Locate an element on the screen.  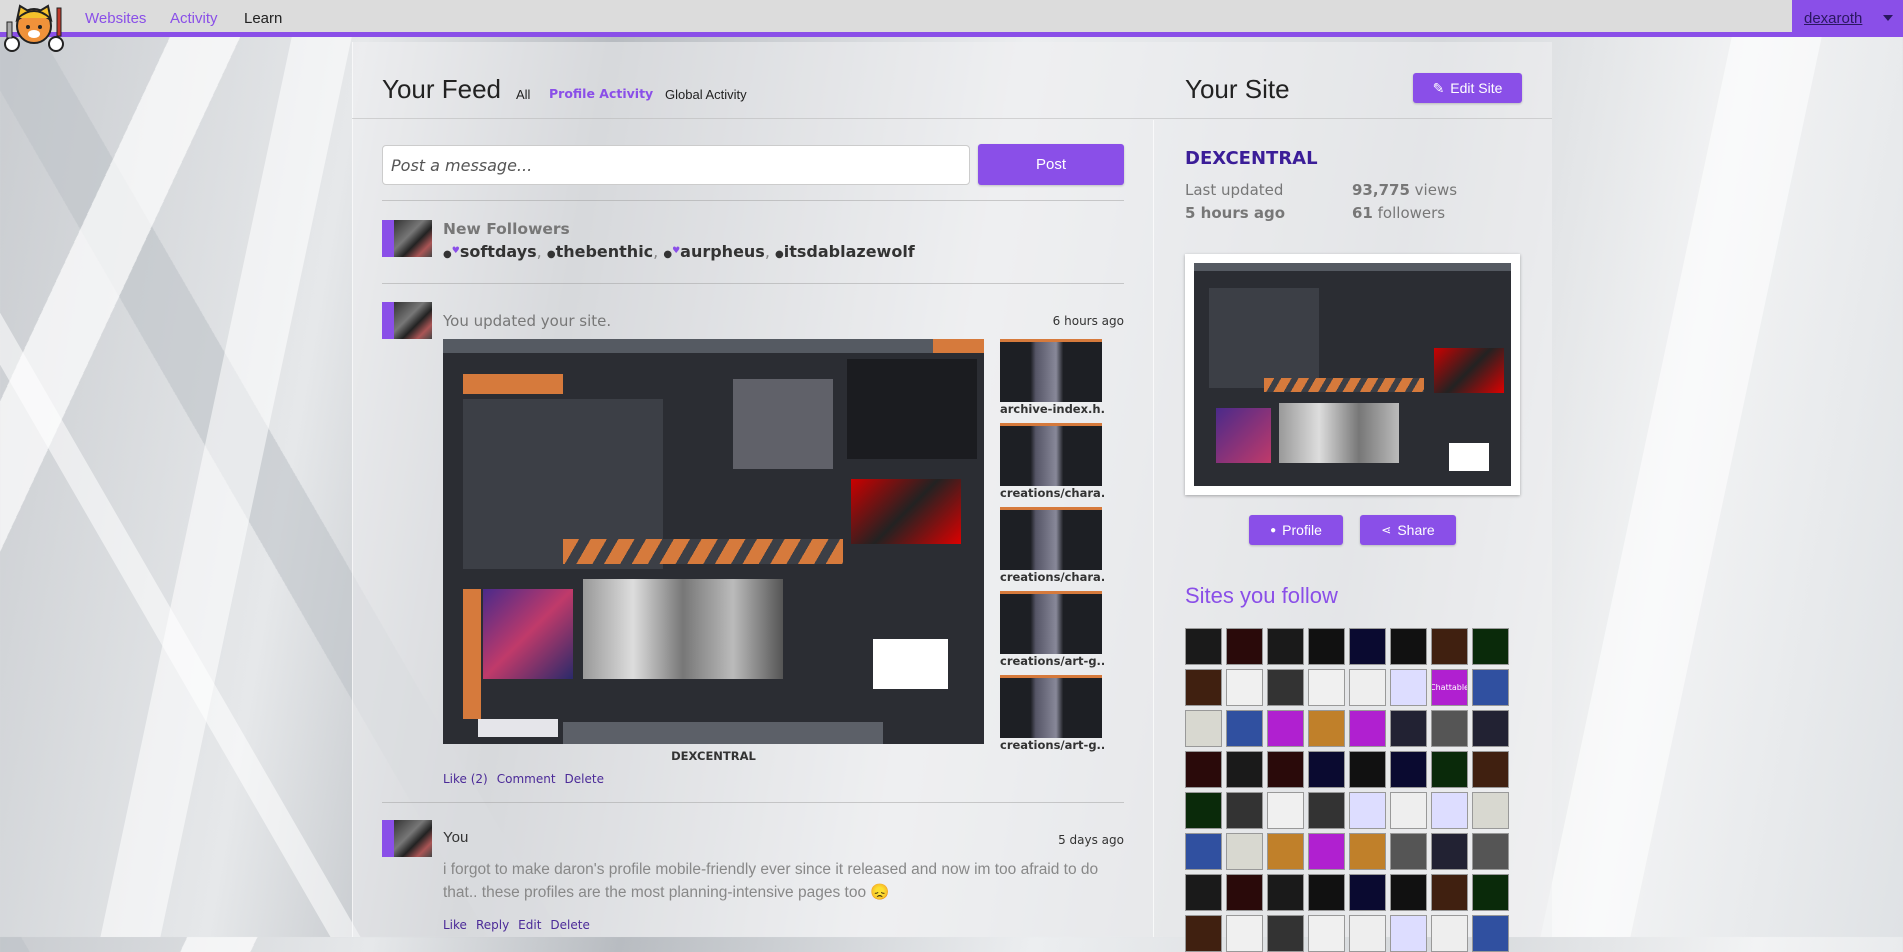
comment-link: Comment is located at coordinates (526, 779).